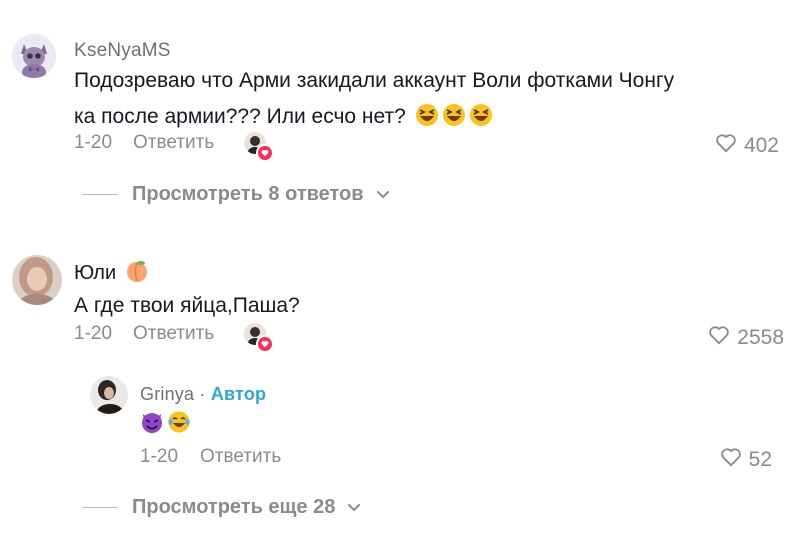 The height and width of the screenshot is (540, 800). Describe the element at coordinates (159, 456) in the screenshot. I see `reply-date: 1-20` at that location.